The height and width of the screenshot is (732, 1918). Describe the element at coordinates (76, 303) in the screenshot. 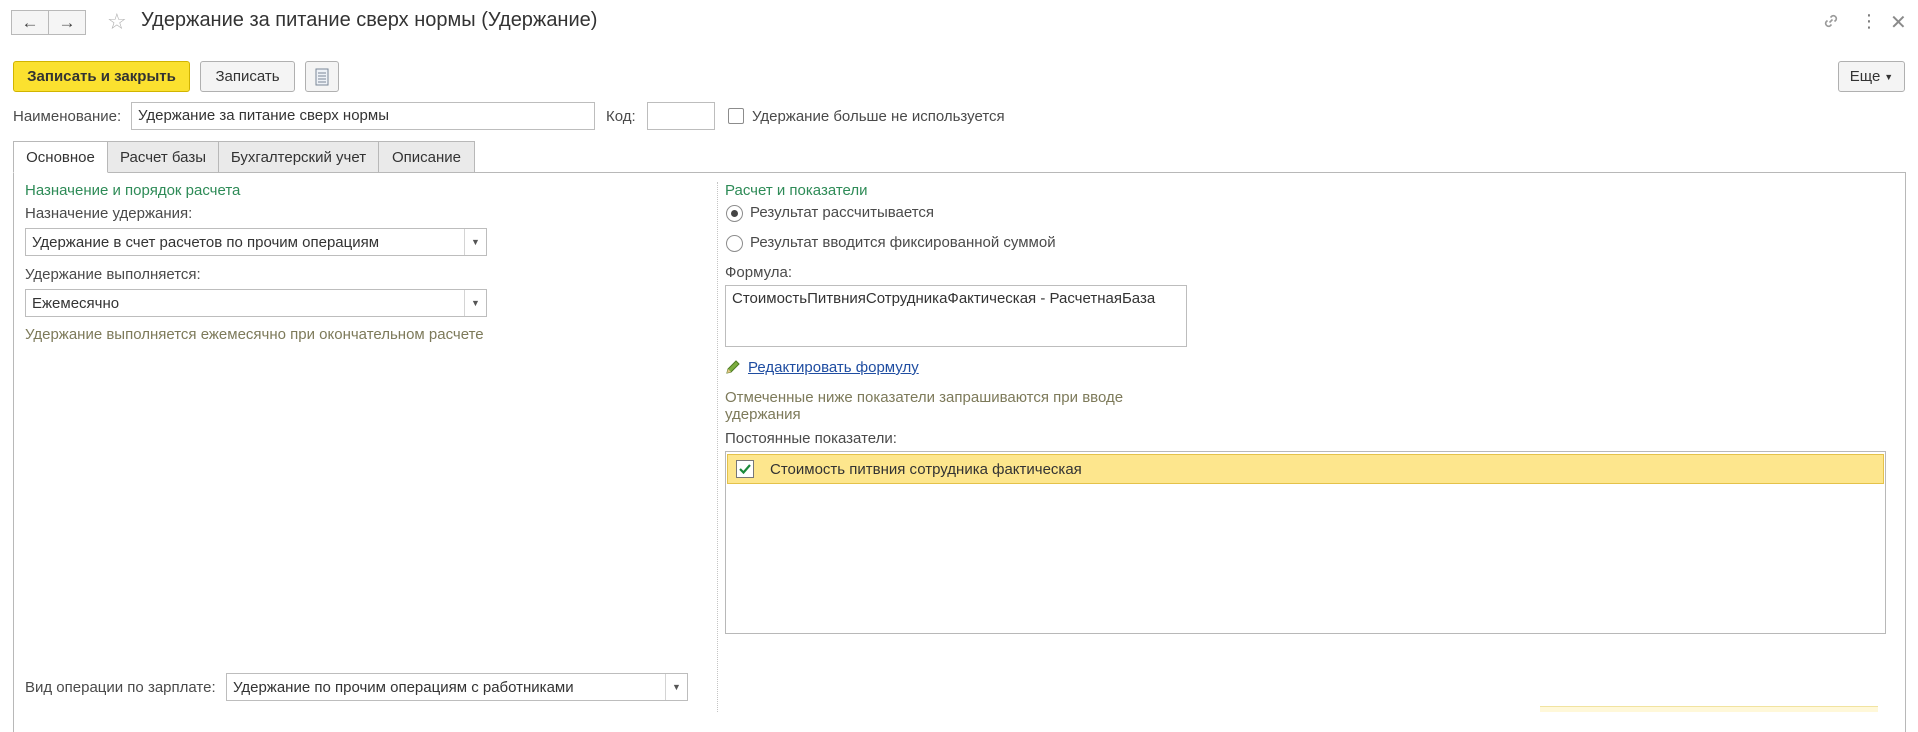

I see `schedule-select-value: Ежемесячно` at that location.